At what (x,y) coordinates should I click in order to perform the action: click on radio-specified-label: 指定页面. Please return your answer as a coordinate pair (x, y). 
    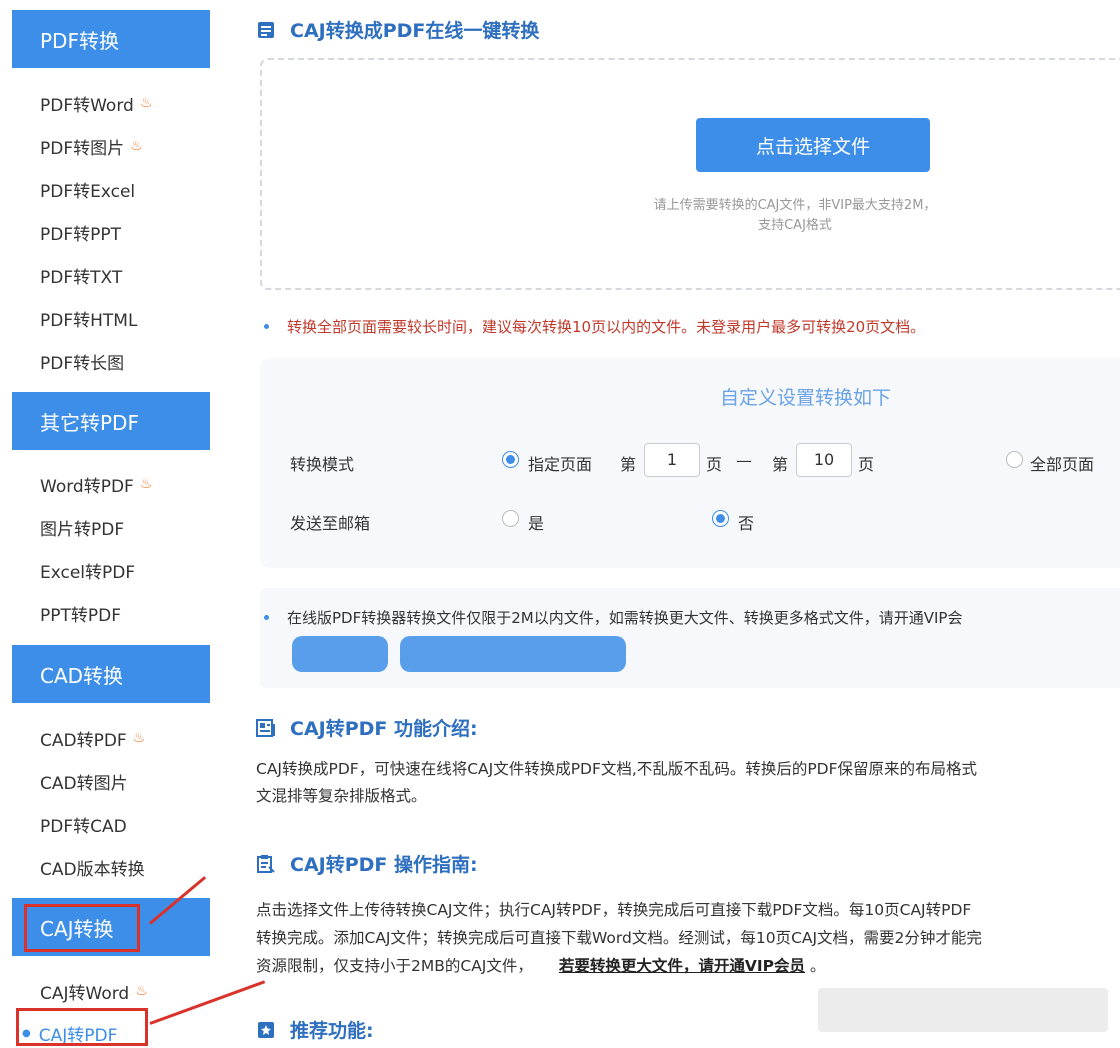
    Looking at the image, I should click on (560, 464).